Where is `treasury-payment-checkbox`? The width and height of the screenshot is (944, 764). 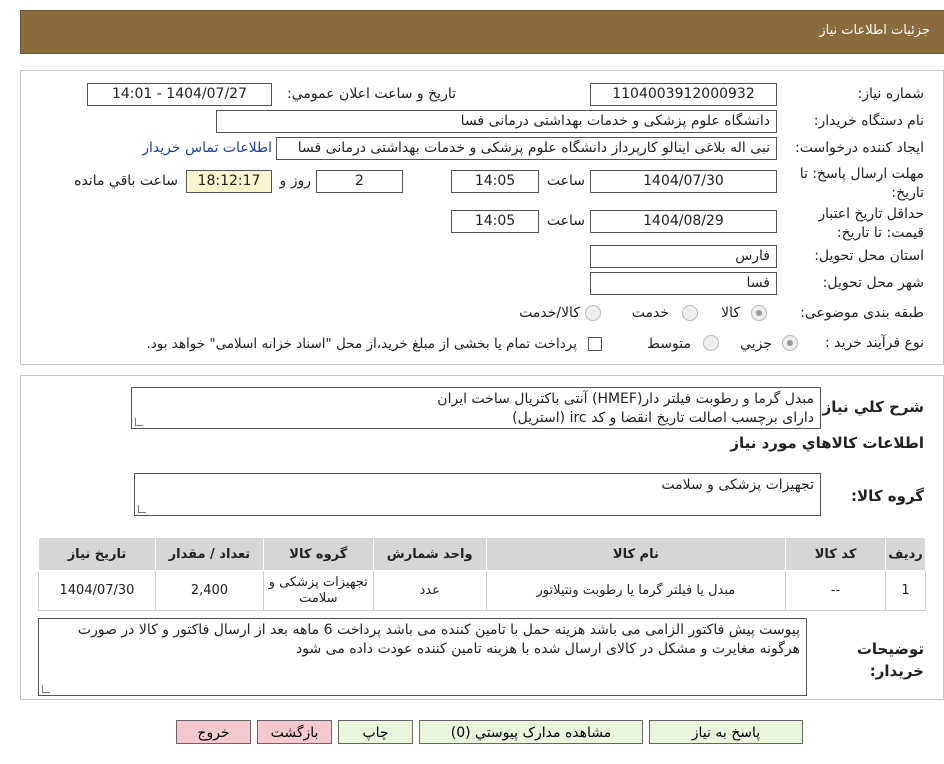 treasury-payment-checkbox is located at coordinates (595, 344).